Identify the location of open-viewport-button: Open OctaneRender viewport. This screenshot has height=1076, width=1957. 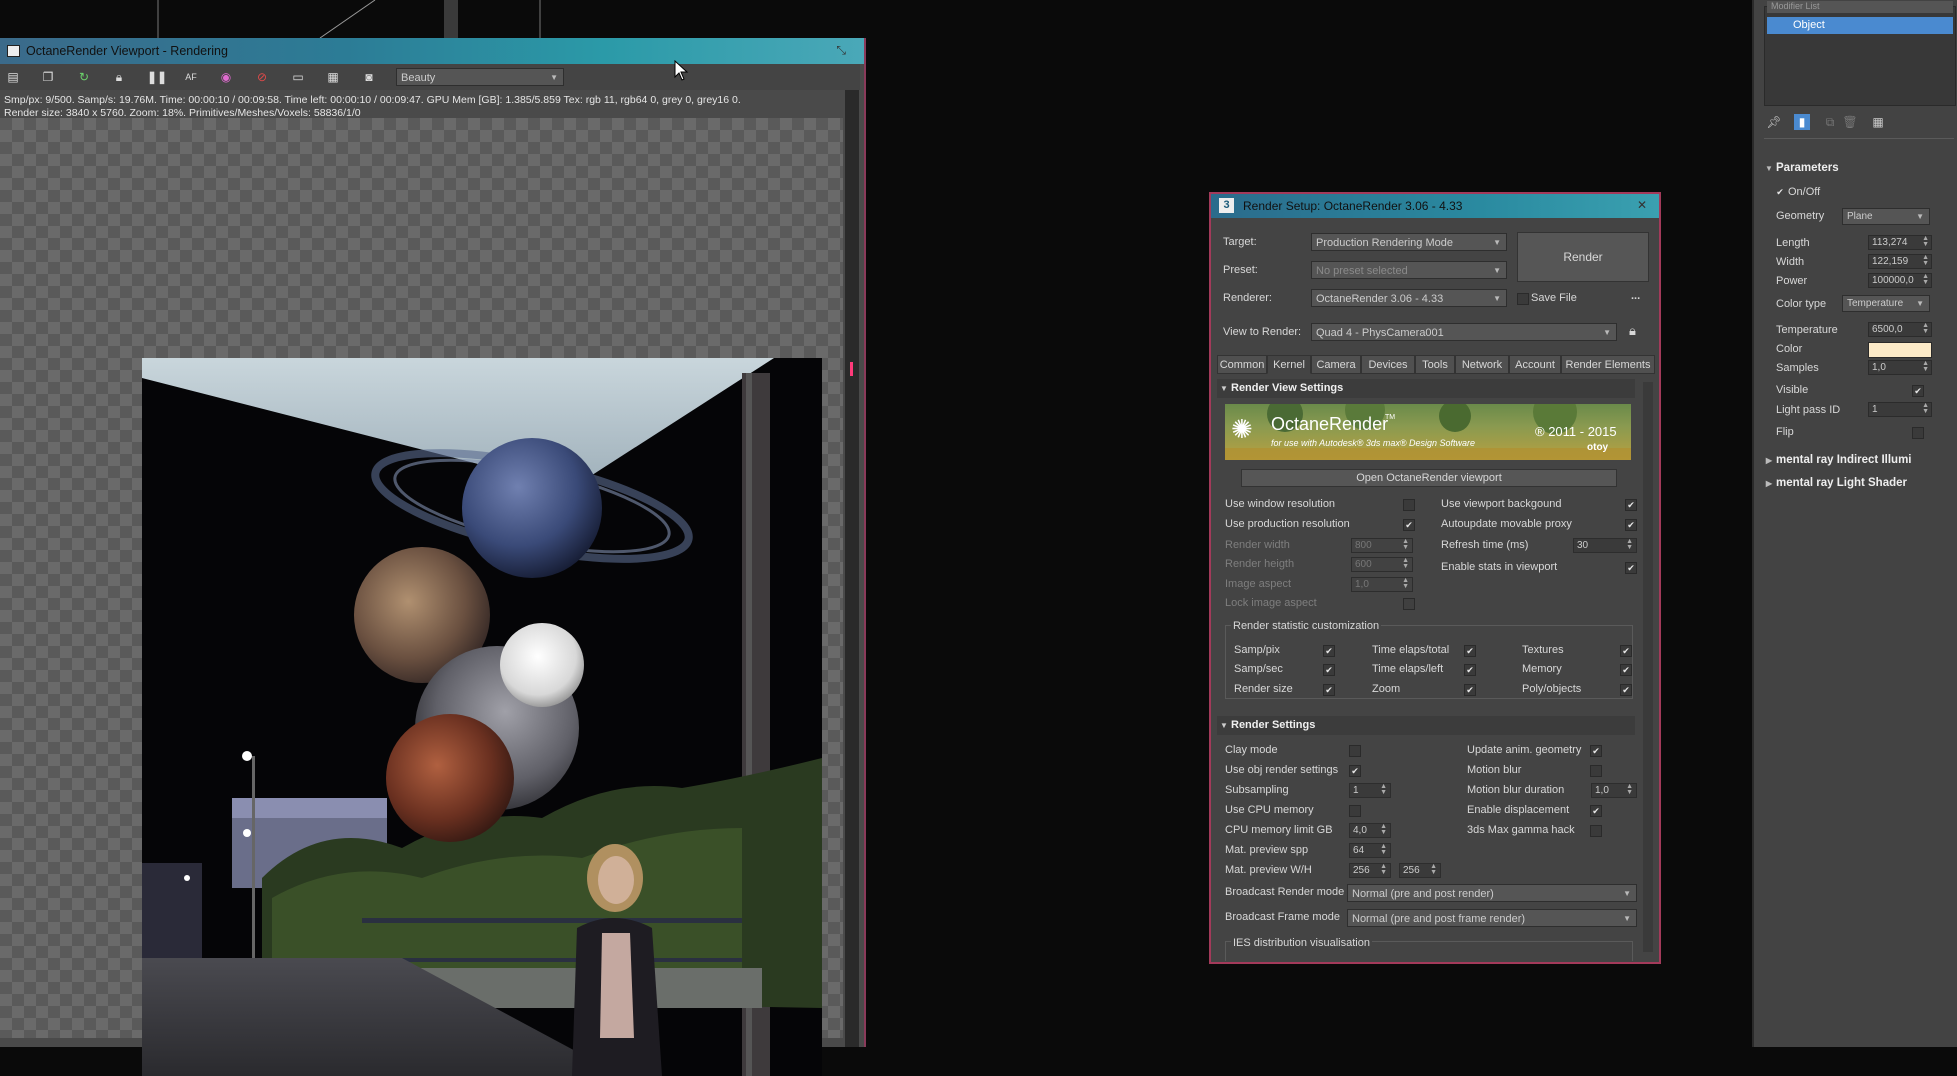
(1429, 478).